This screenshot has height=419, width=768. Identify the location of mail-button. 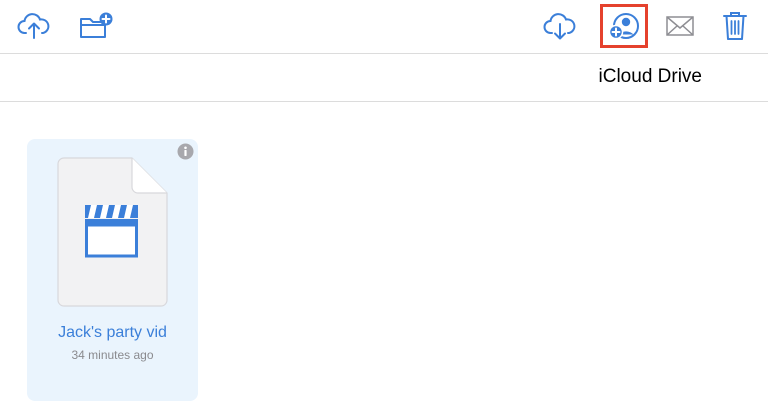
(680, 26).